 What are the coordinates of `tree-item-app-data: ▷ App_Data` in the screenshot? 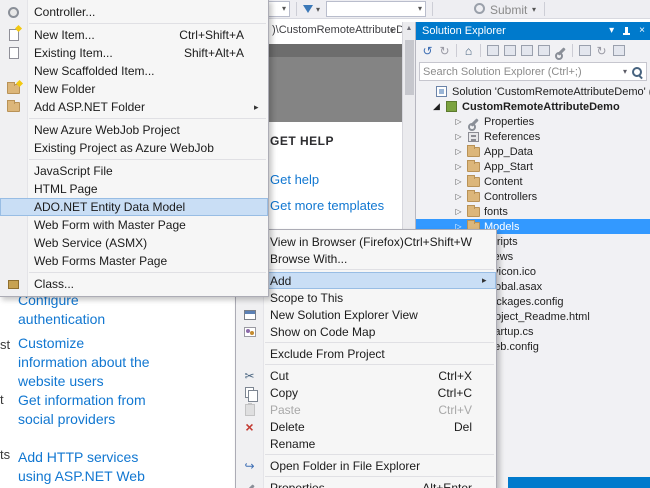 It's located at (533, 151).